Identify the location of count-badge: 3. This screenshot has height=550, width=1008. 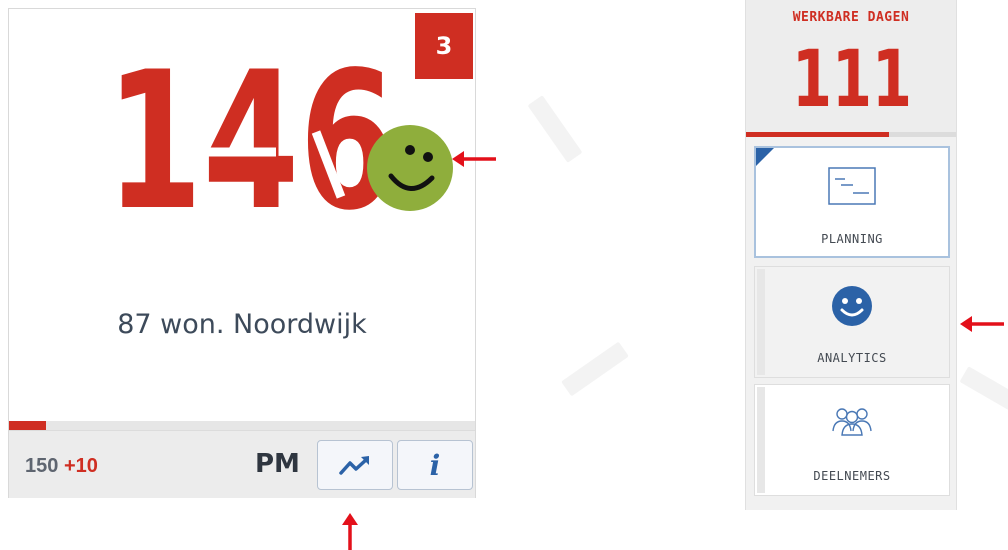
(444, 46).